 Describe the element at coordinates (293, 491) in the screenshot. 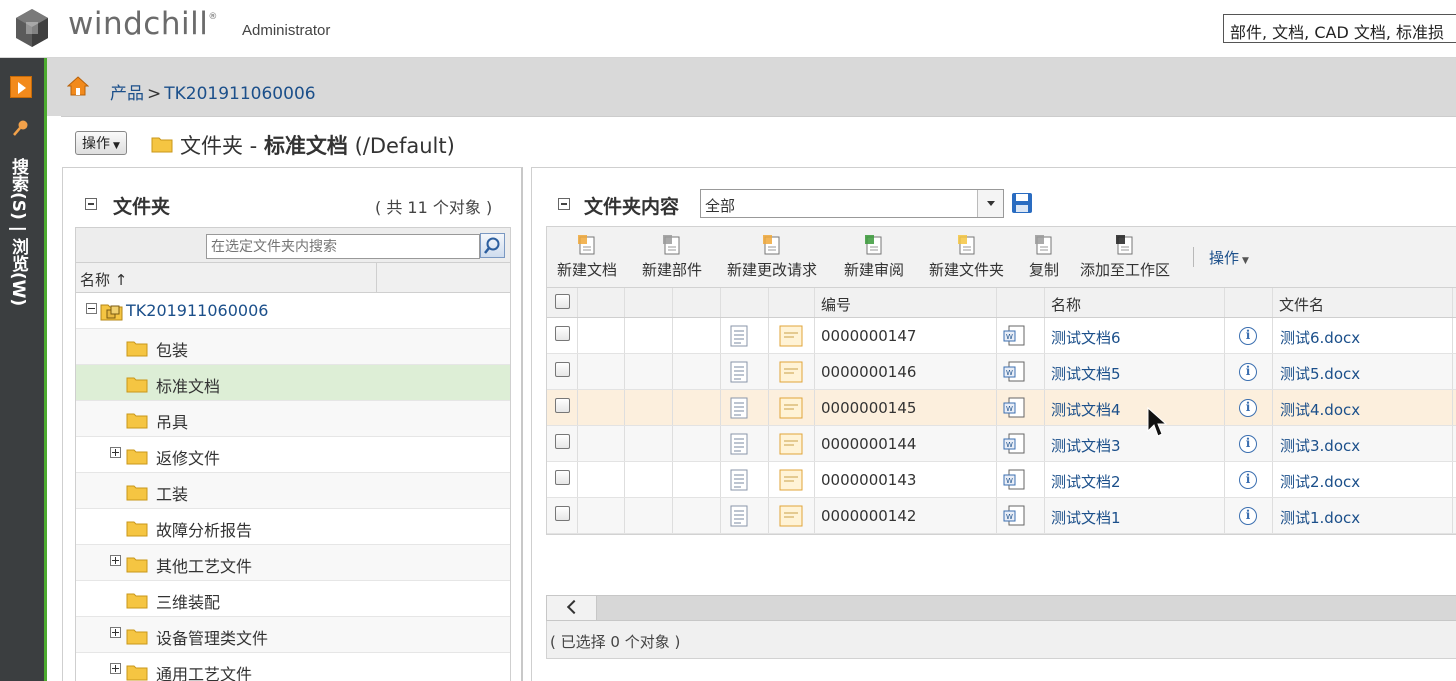

I see `tree-folder-node: 工装` at that location.